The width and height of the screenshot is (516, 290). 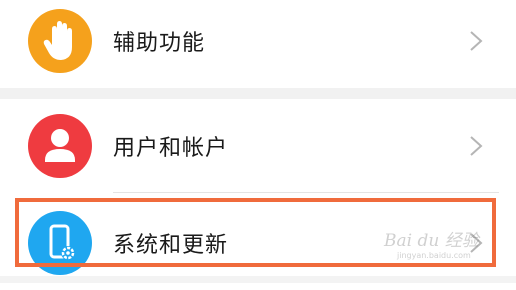 What do you see at coordinates (159, 43) in the screenshot?
I see `settings-item-label: 辅助功能` at bounding box center [159, 43].